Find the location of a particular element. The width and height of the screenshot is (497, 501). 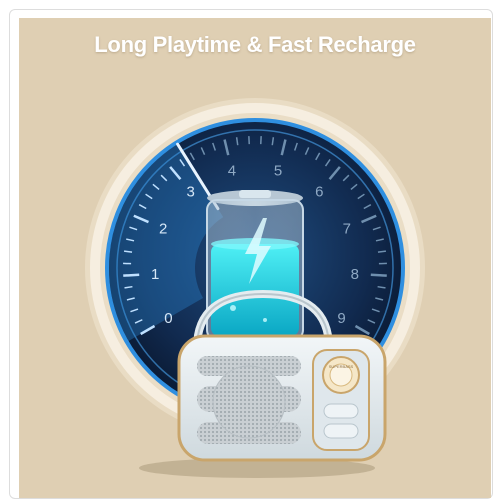

dial-tick-label: 4 is located at coordinates (232, 171).